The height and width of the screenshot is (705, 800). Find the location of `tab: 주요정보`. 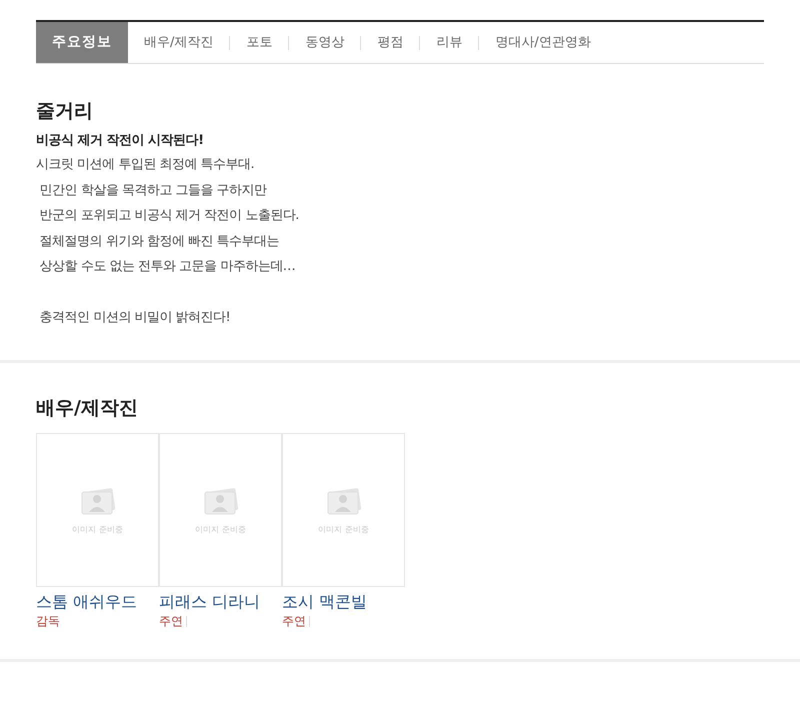

tab: 주요정보 is located at coordinates (82, 42).